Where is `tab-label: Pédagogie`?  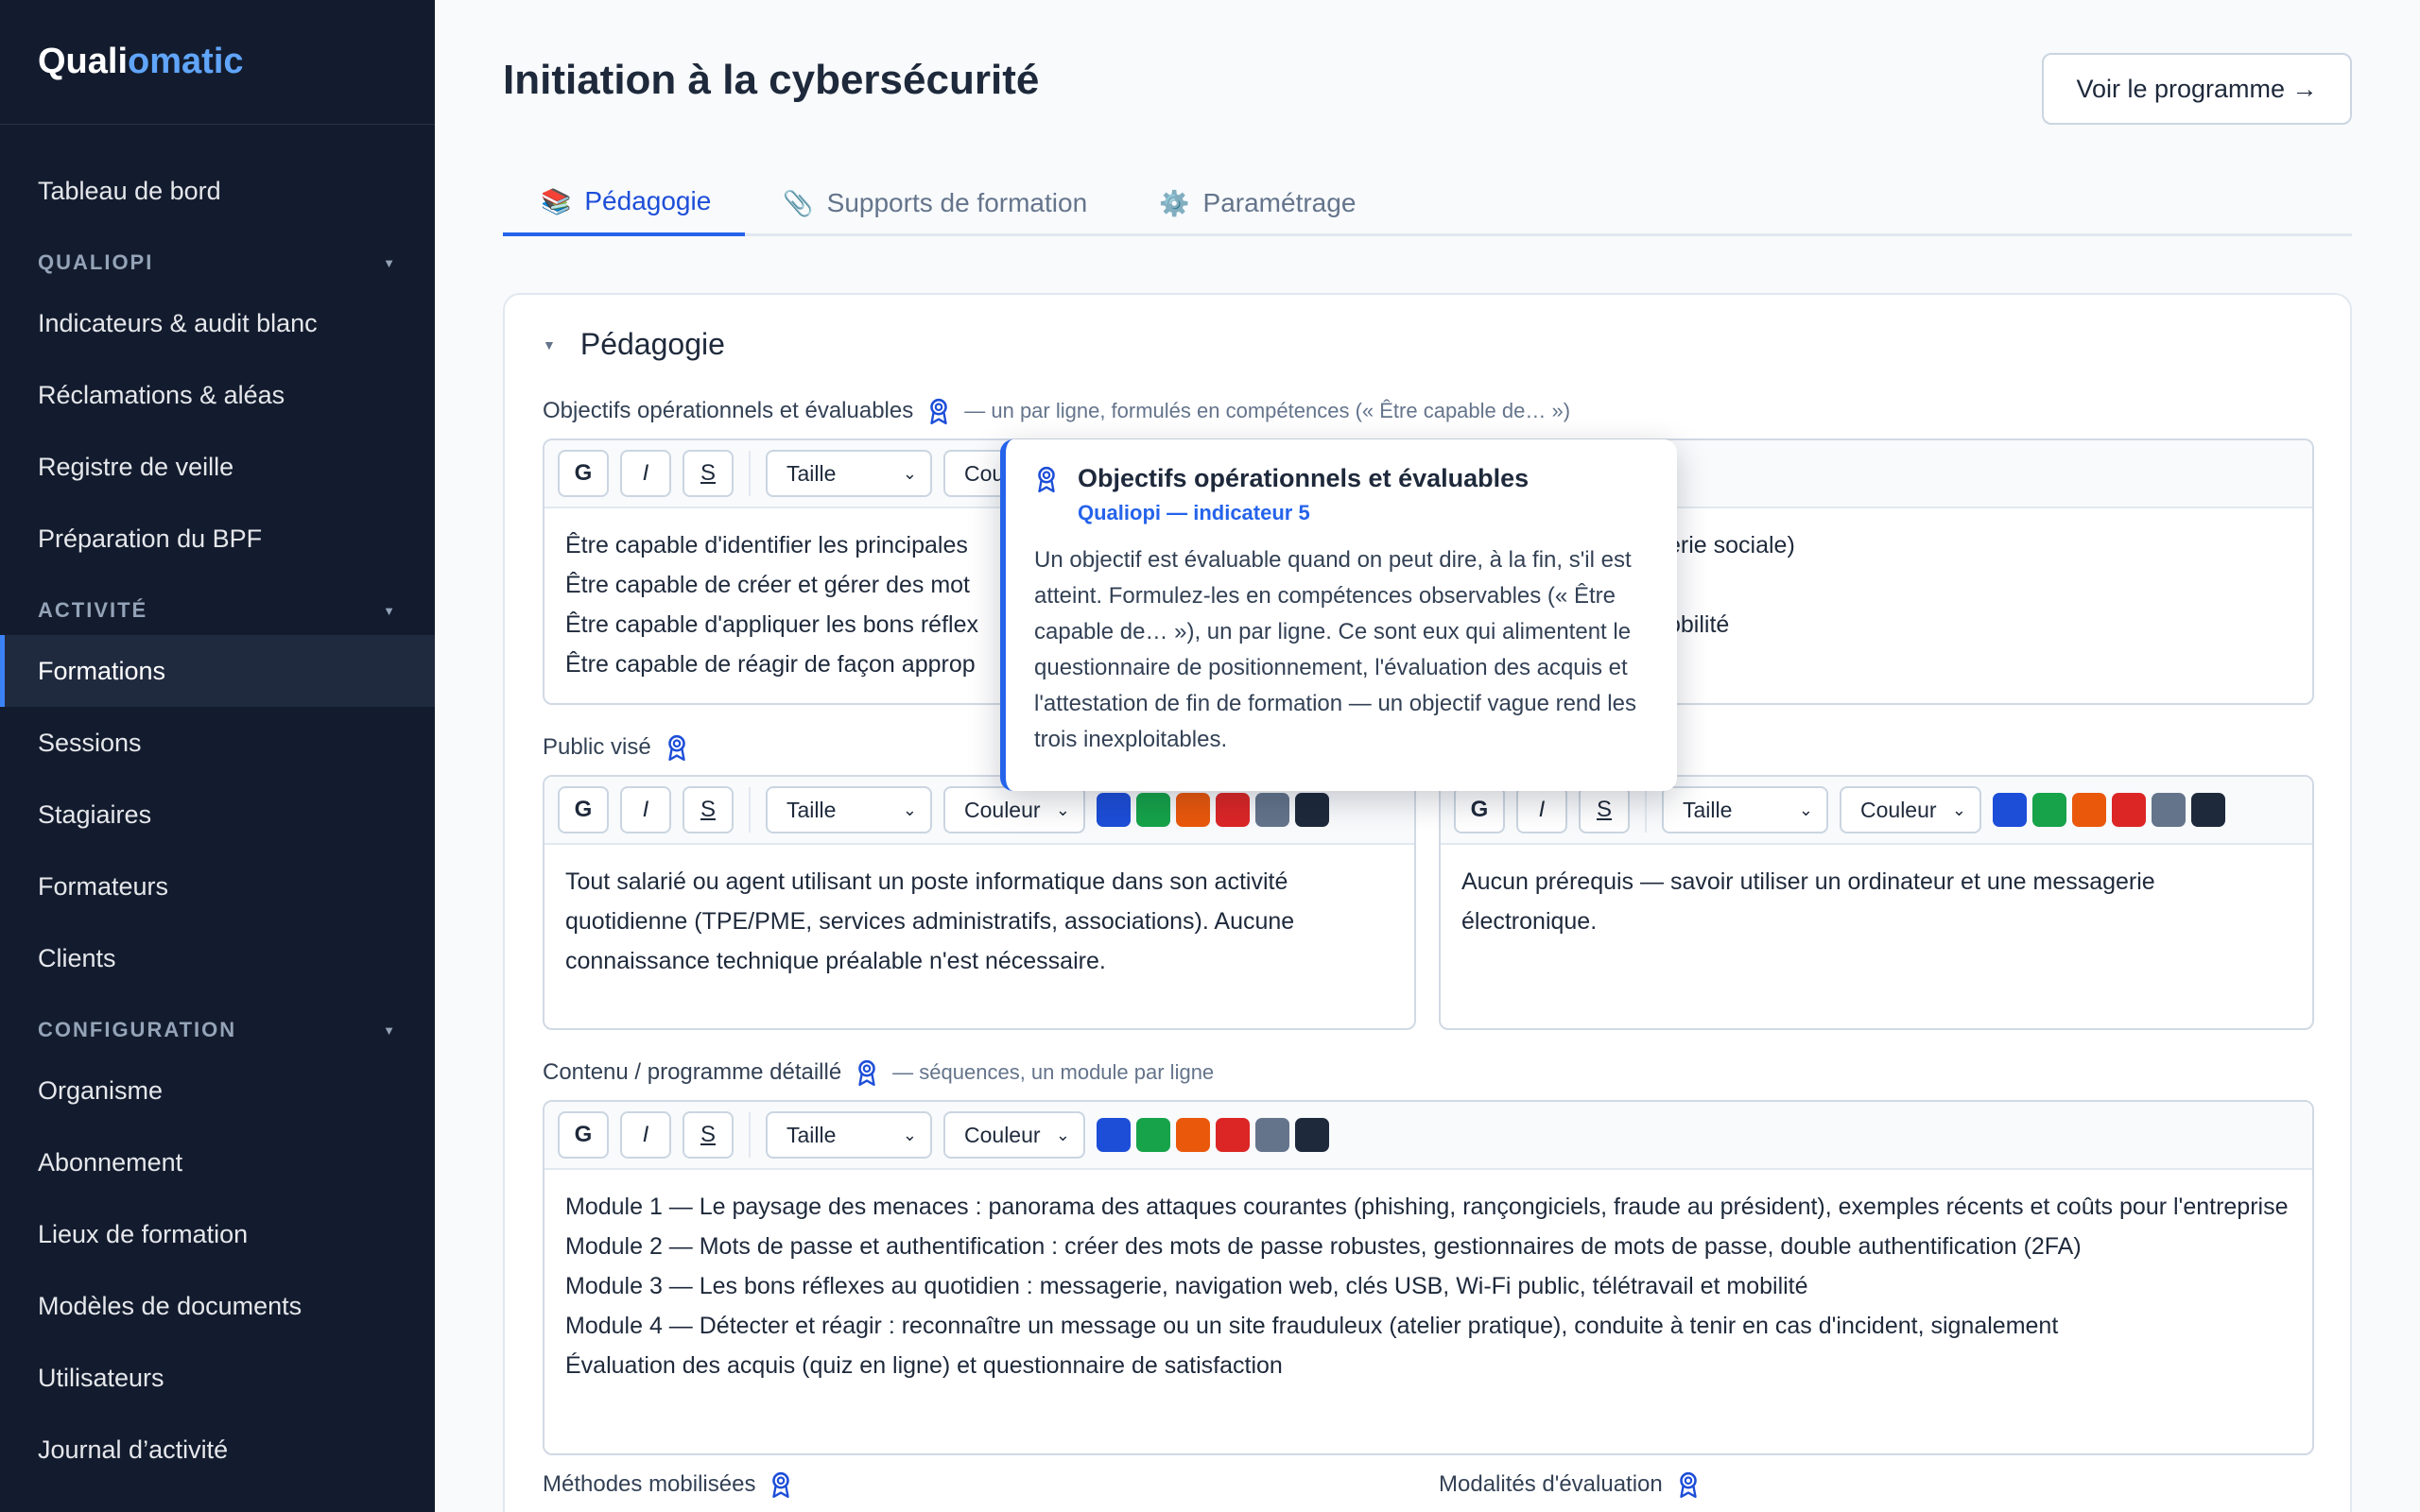
tab-label: Pédagogie is located at coordinates (648, 200).